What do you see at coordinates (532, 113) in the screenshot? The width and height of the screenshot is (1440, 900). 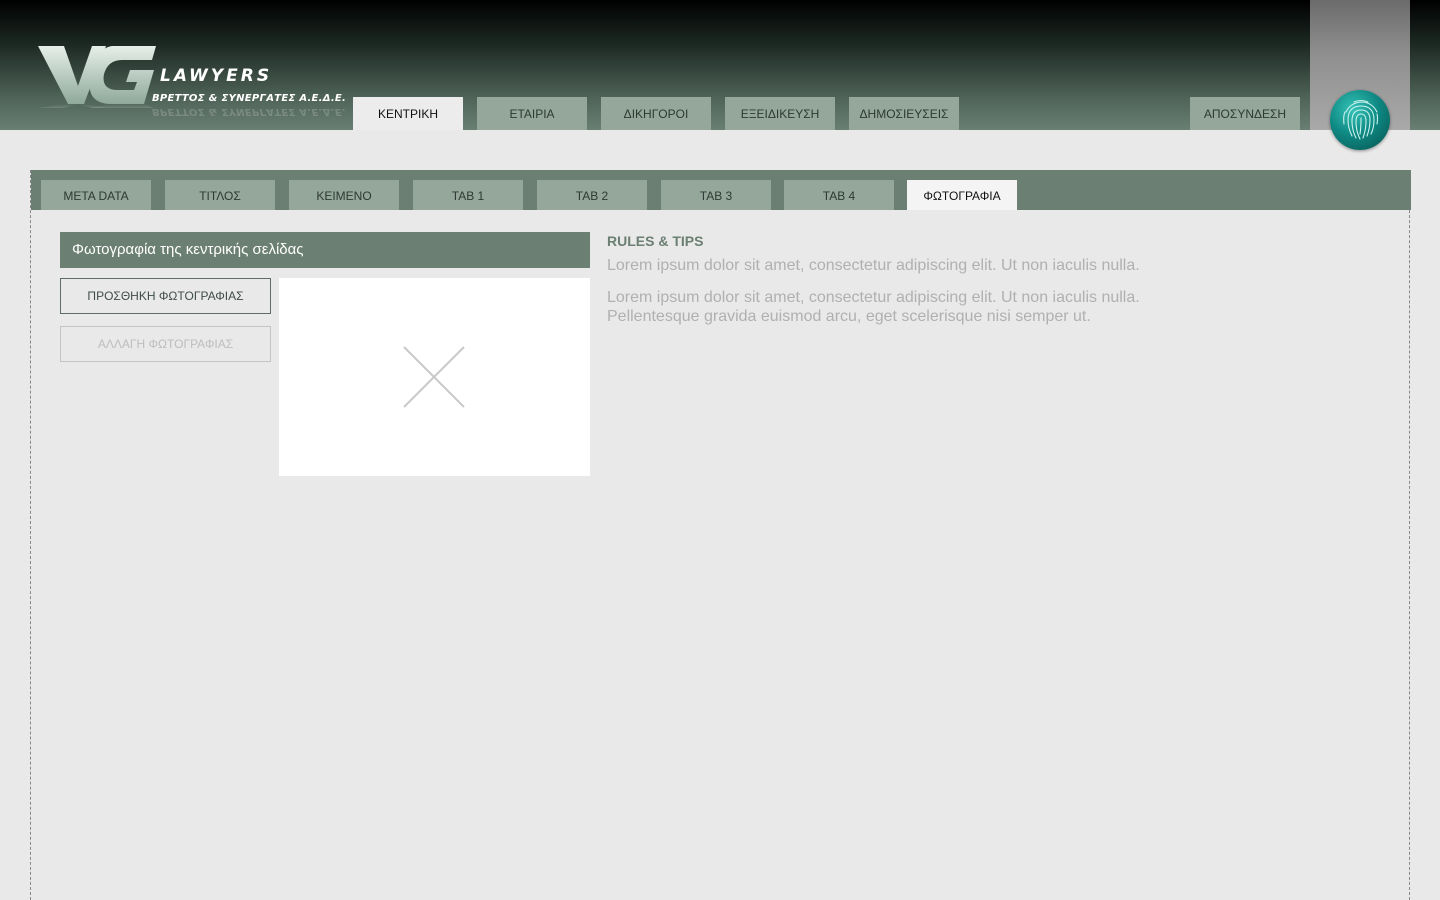 I see `nav-tab-company: ΕΤΑΙΡΙΑ` at bounding box center [532, 113].